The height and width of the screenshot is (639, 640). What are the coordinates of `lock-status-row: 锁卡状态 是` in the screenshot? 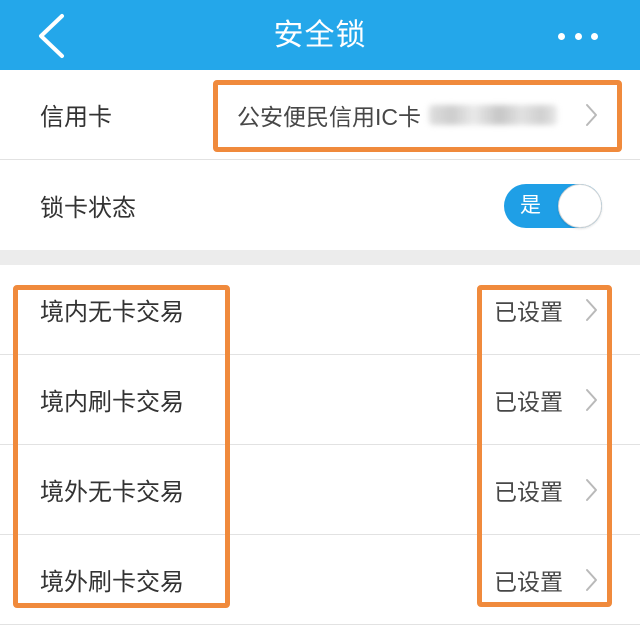 It's located at (320, 205).